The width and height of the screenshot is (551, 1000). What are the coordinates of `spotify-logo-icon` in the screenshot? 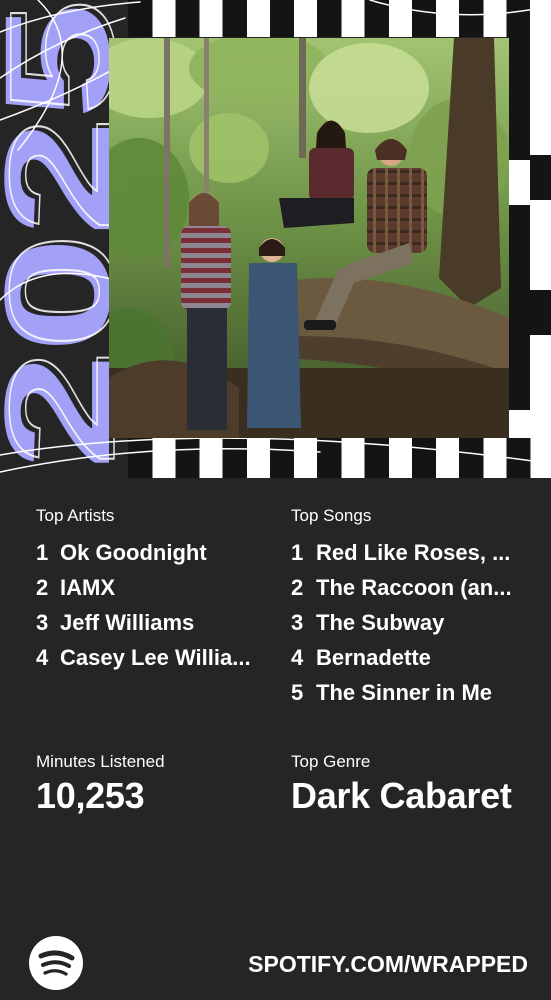 It's located at (56, 963).